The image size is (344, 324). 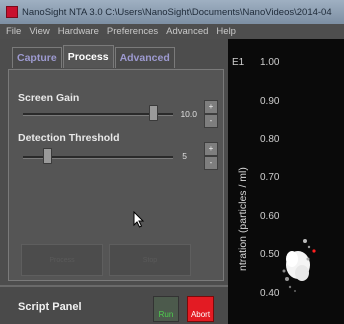 I want to click on screen-gain-value: 10.0, so click(x=188, y=114).